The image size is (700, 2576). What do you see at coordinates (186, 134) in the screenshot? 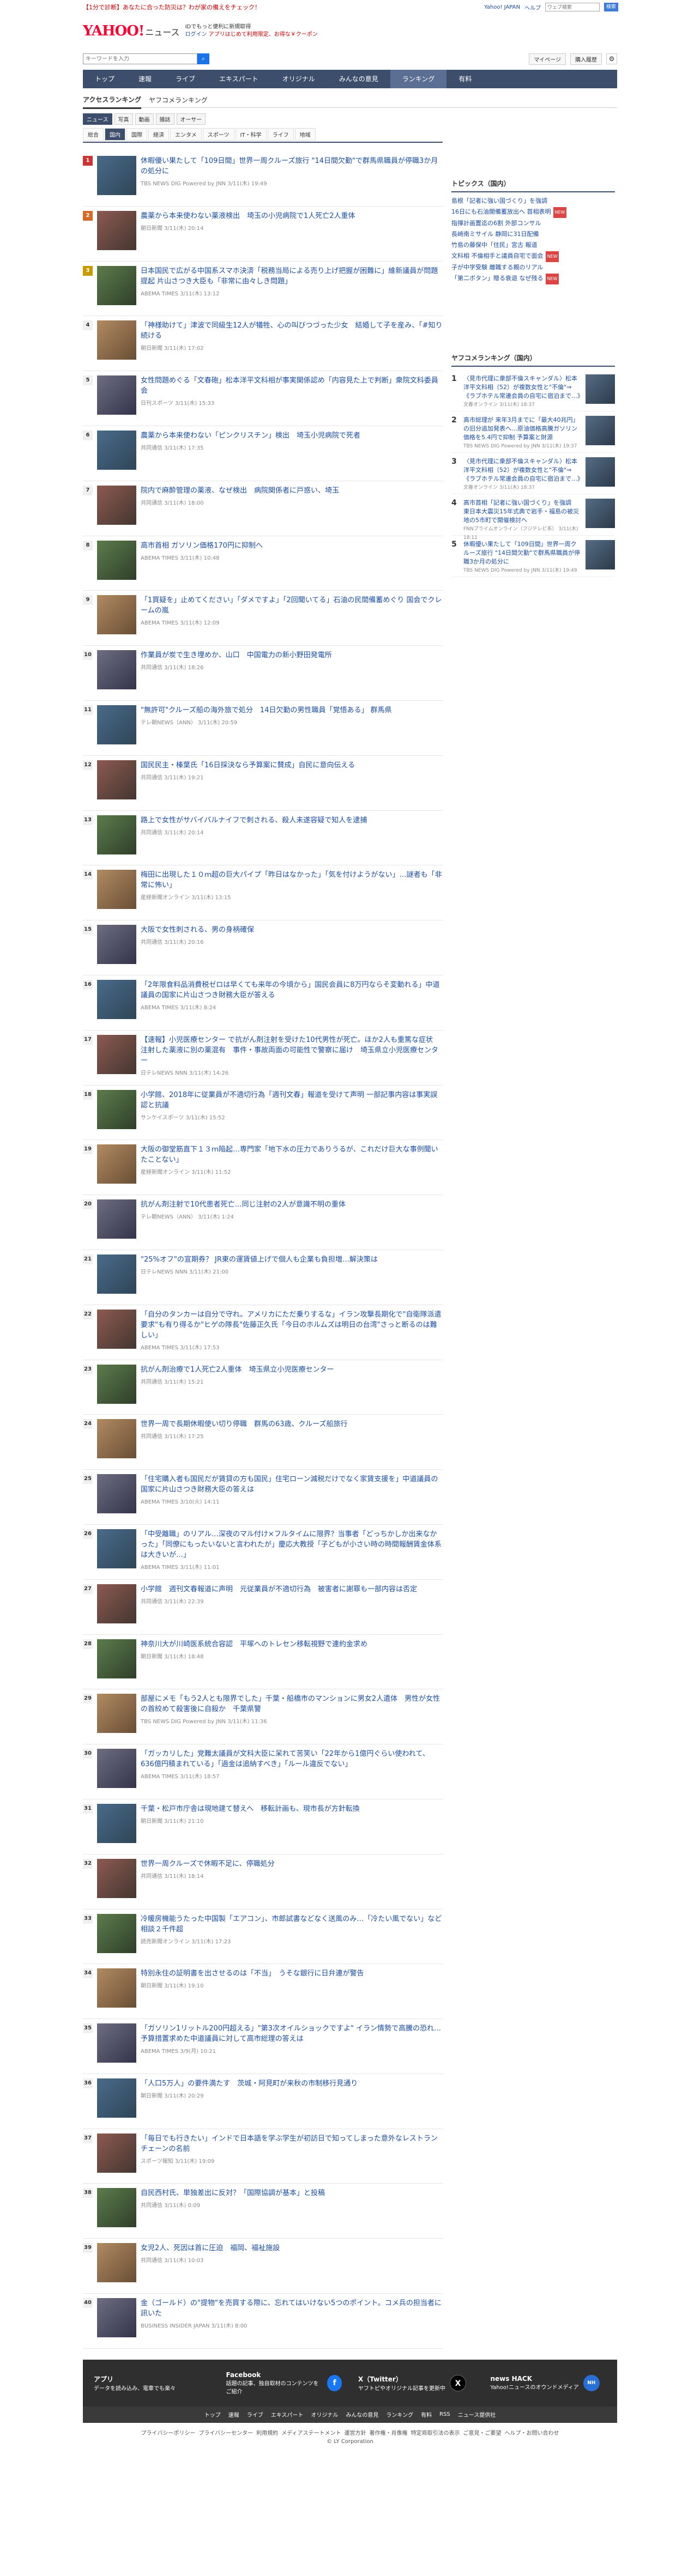
I see `tab-cat-entertainment: エンタメ` at bounding box center [186, 134].